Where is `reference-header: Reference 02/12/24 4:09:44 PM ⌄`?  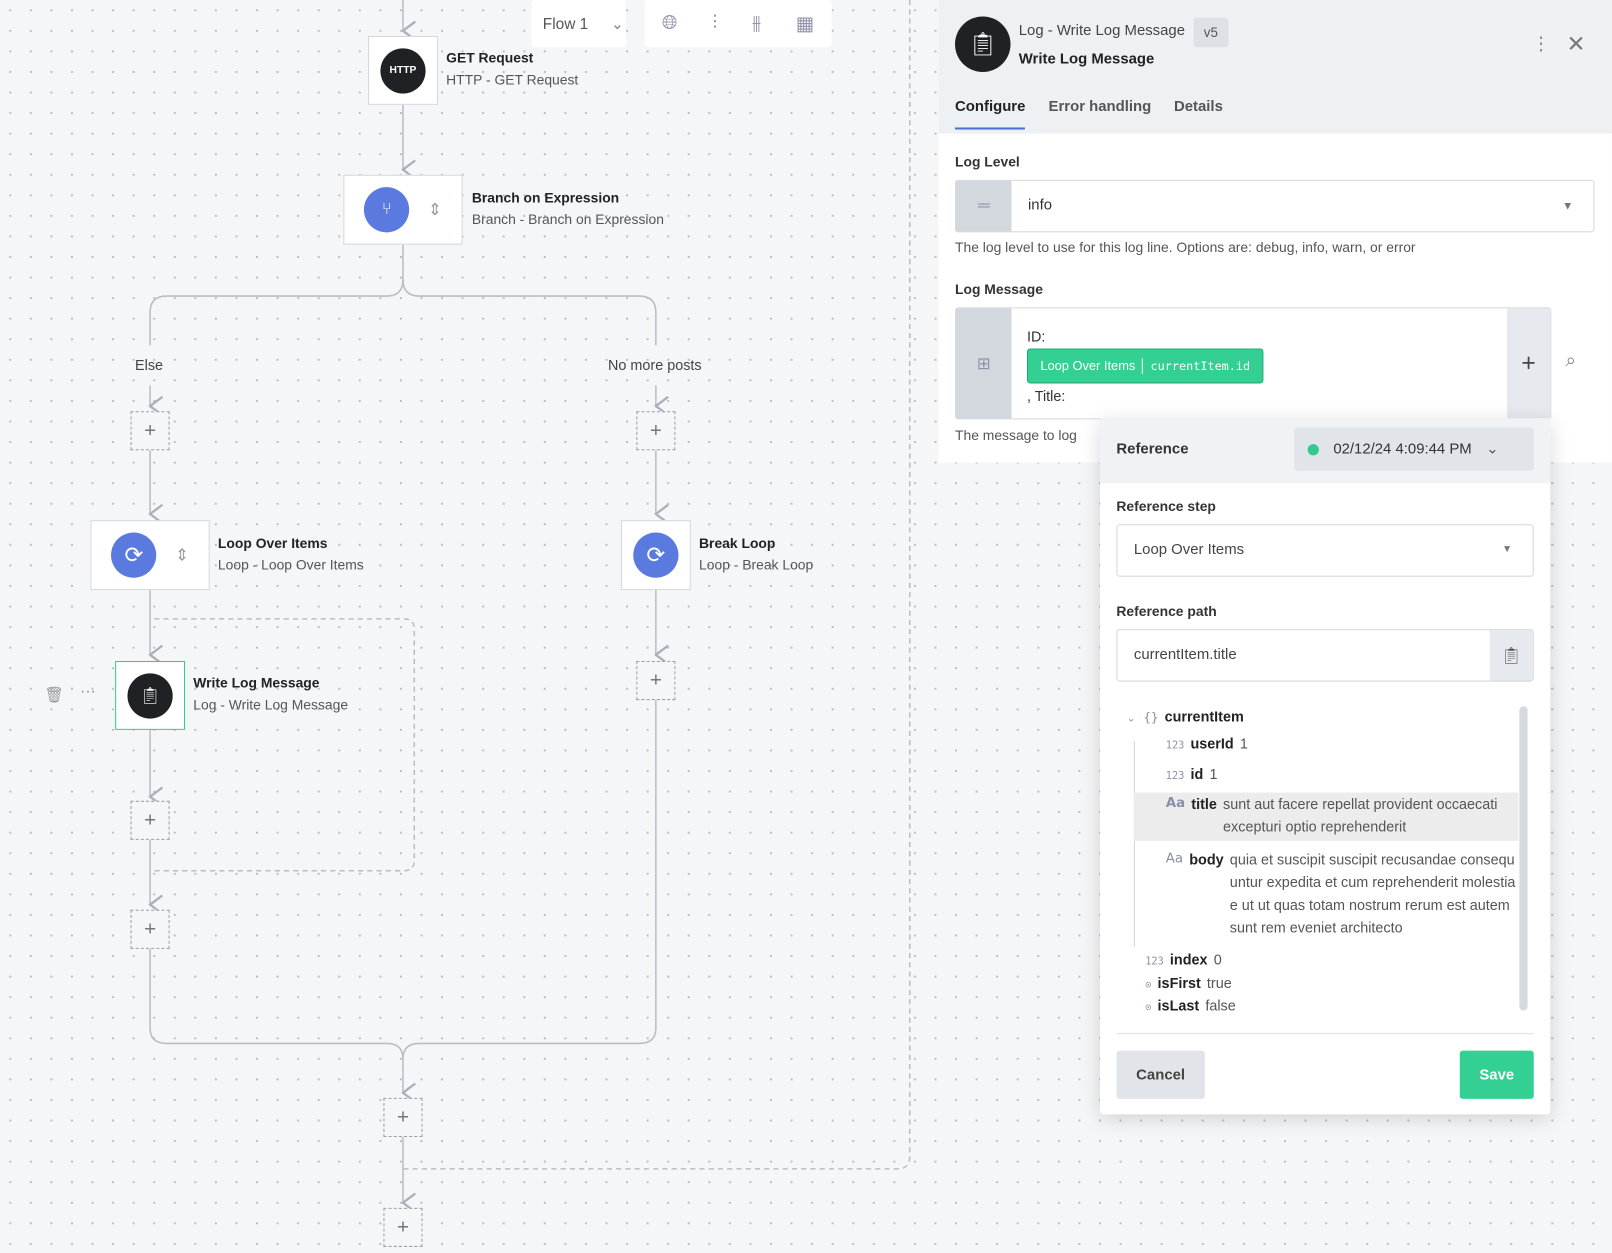 reference-header: Reference 02/12/24 4:09:44 PM ⌄ is located at coordinates (1325, 451).